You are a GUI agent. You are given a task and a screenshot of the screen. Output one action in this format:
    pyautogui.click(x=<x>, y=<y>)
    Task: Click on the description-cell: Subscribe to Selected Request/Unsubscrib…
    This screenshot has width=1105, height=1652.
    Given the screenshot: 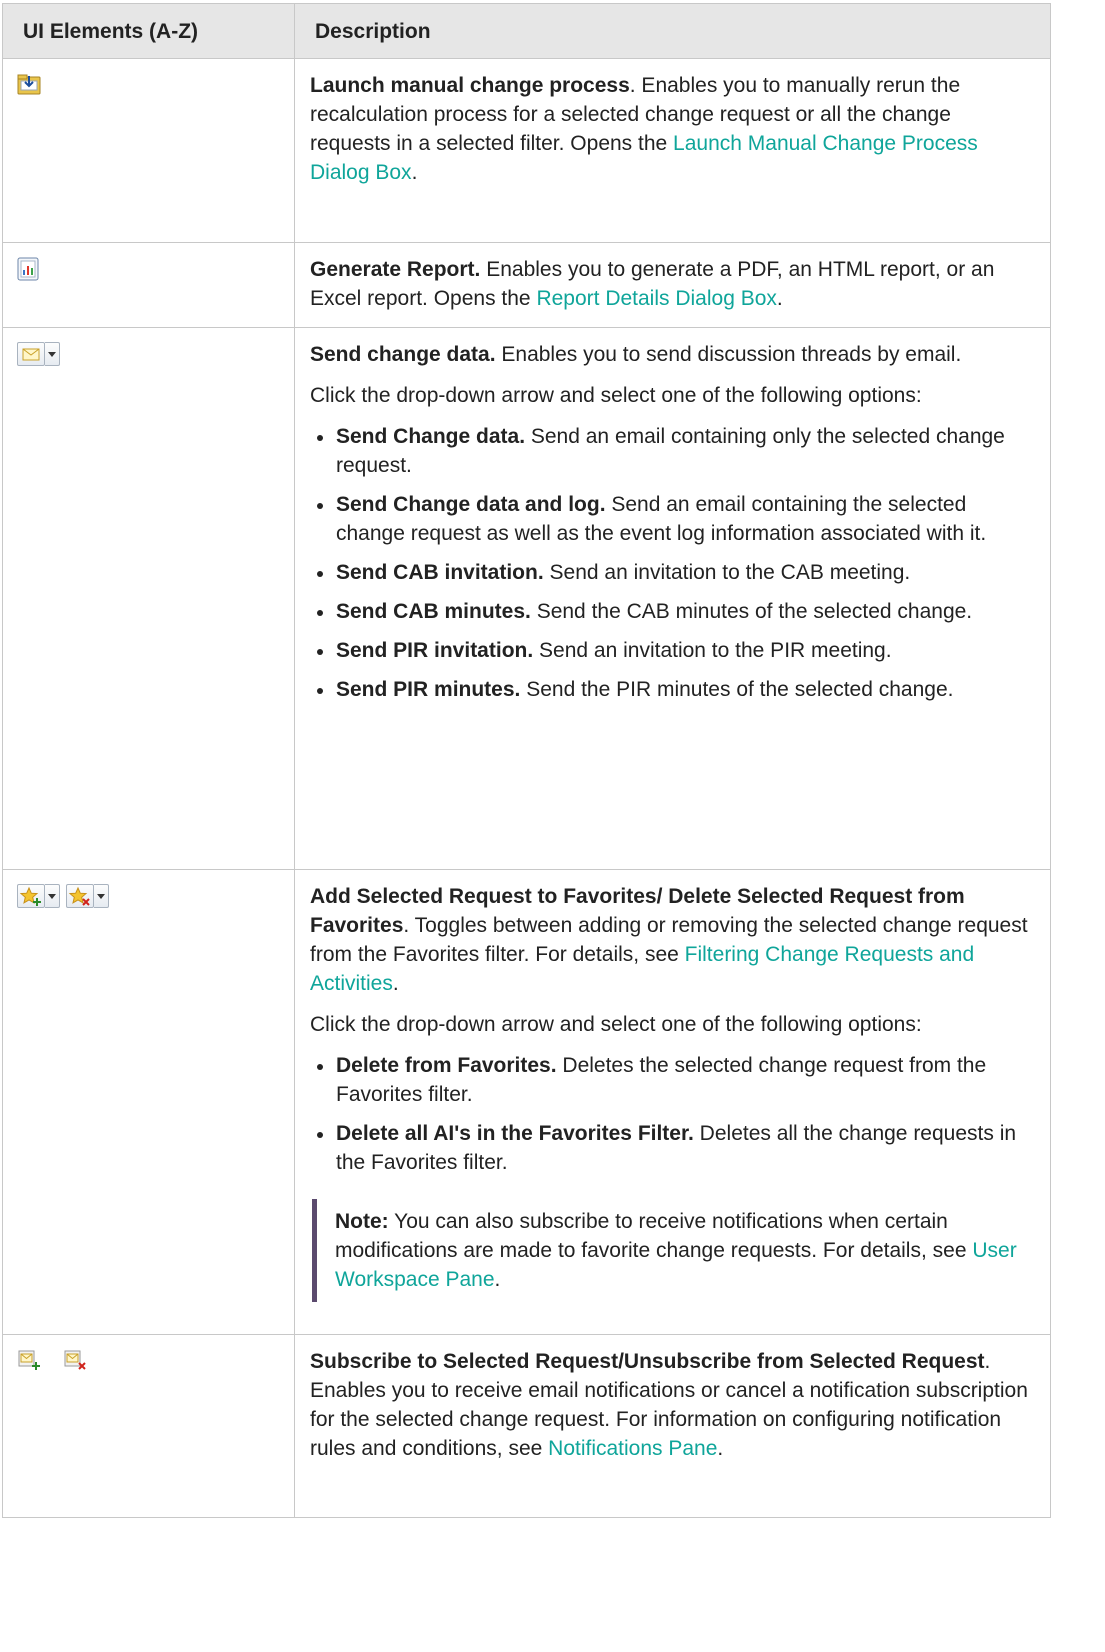 What is the action you would take?
    pyautogui.click(x=672, y=1426)
    